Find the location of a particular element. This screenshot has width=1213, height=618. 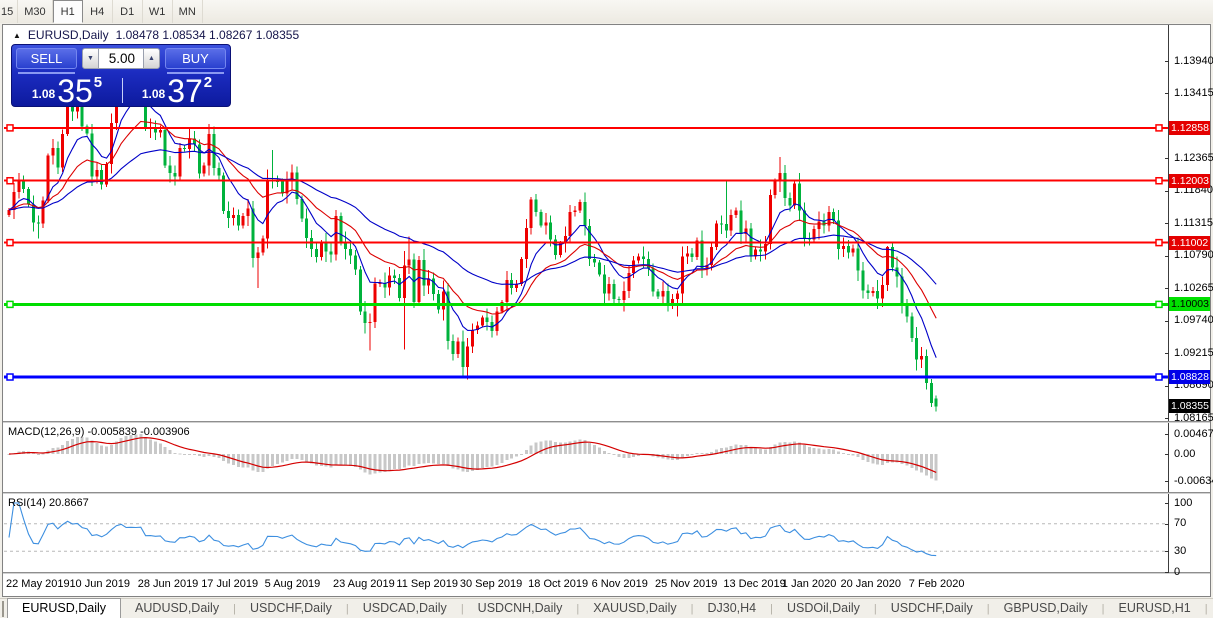

rsi-current-value: 20.8667 is located at coordinates (68, 503).